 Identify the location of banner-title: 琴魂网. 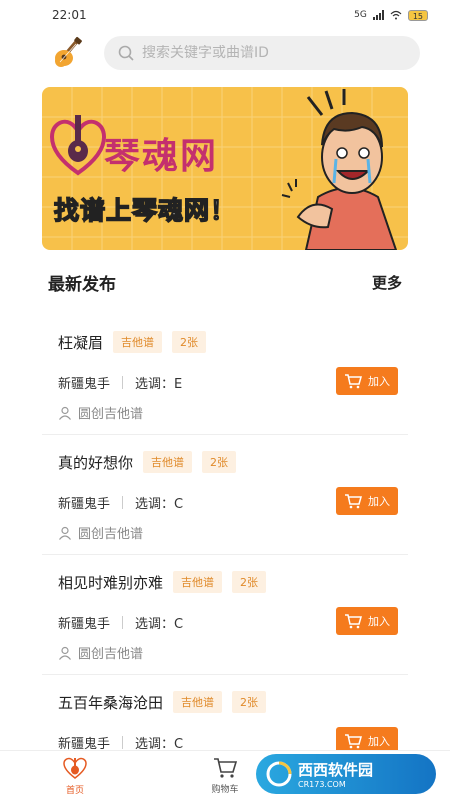
(161, 156).